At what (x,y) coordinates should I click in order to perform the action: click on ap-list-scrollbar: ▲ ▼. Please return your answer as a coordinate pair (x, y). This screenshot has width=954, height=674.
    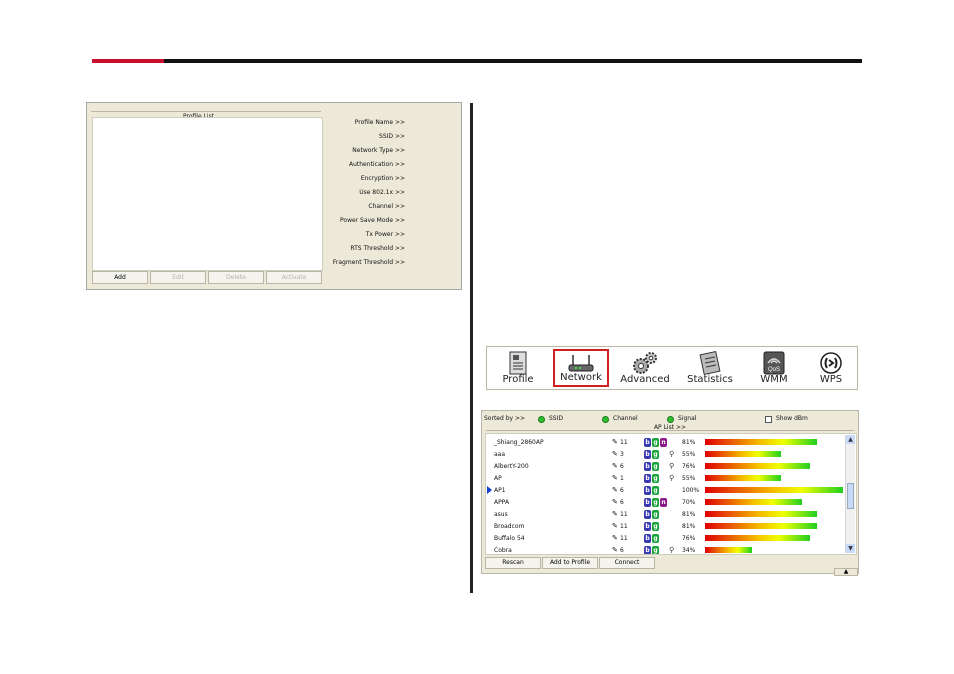
    Looking at the image, I should click on (850, 494).